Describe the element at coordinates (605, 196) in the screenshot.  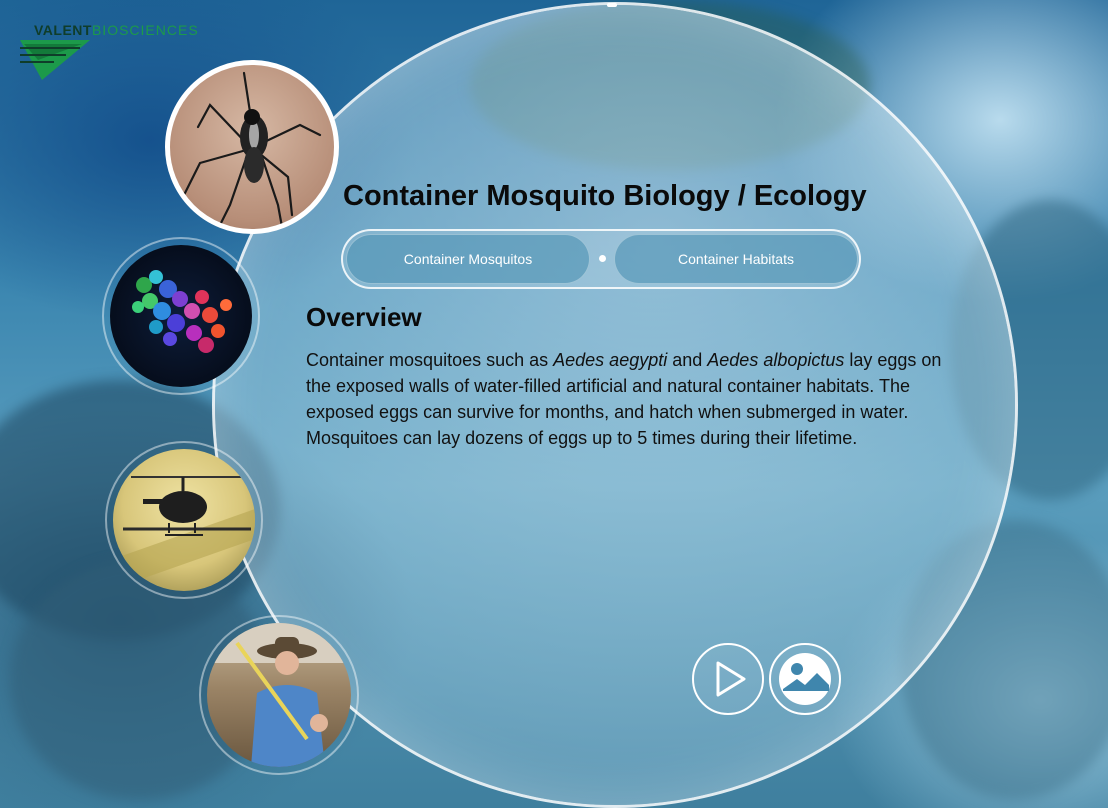
I see `page-title: Container Mosquito Biology / Ecology` at that location.